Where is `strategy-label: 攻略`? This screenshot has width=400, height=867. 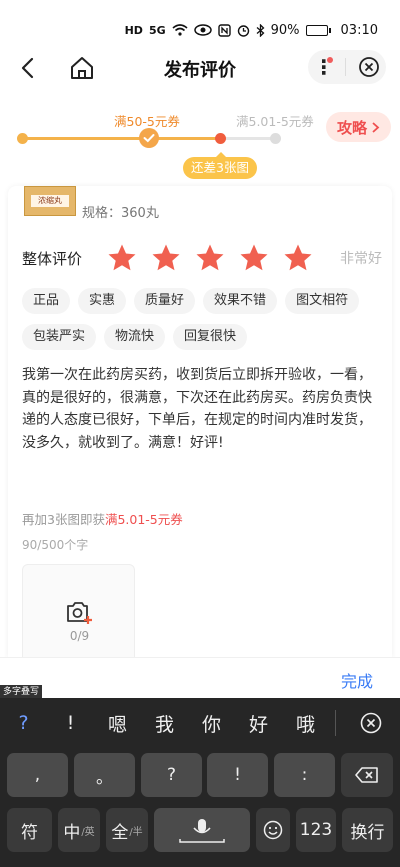
strategy-label: 攻略 is located at coordinates (351, 127).